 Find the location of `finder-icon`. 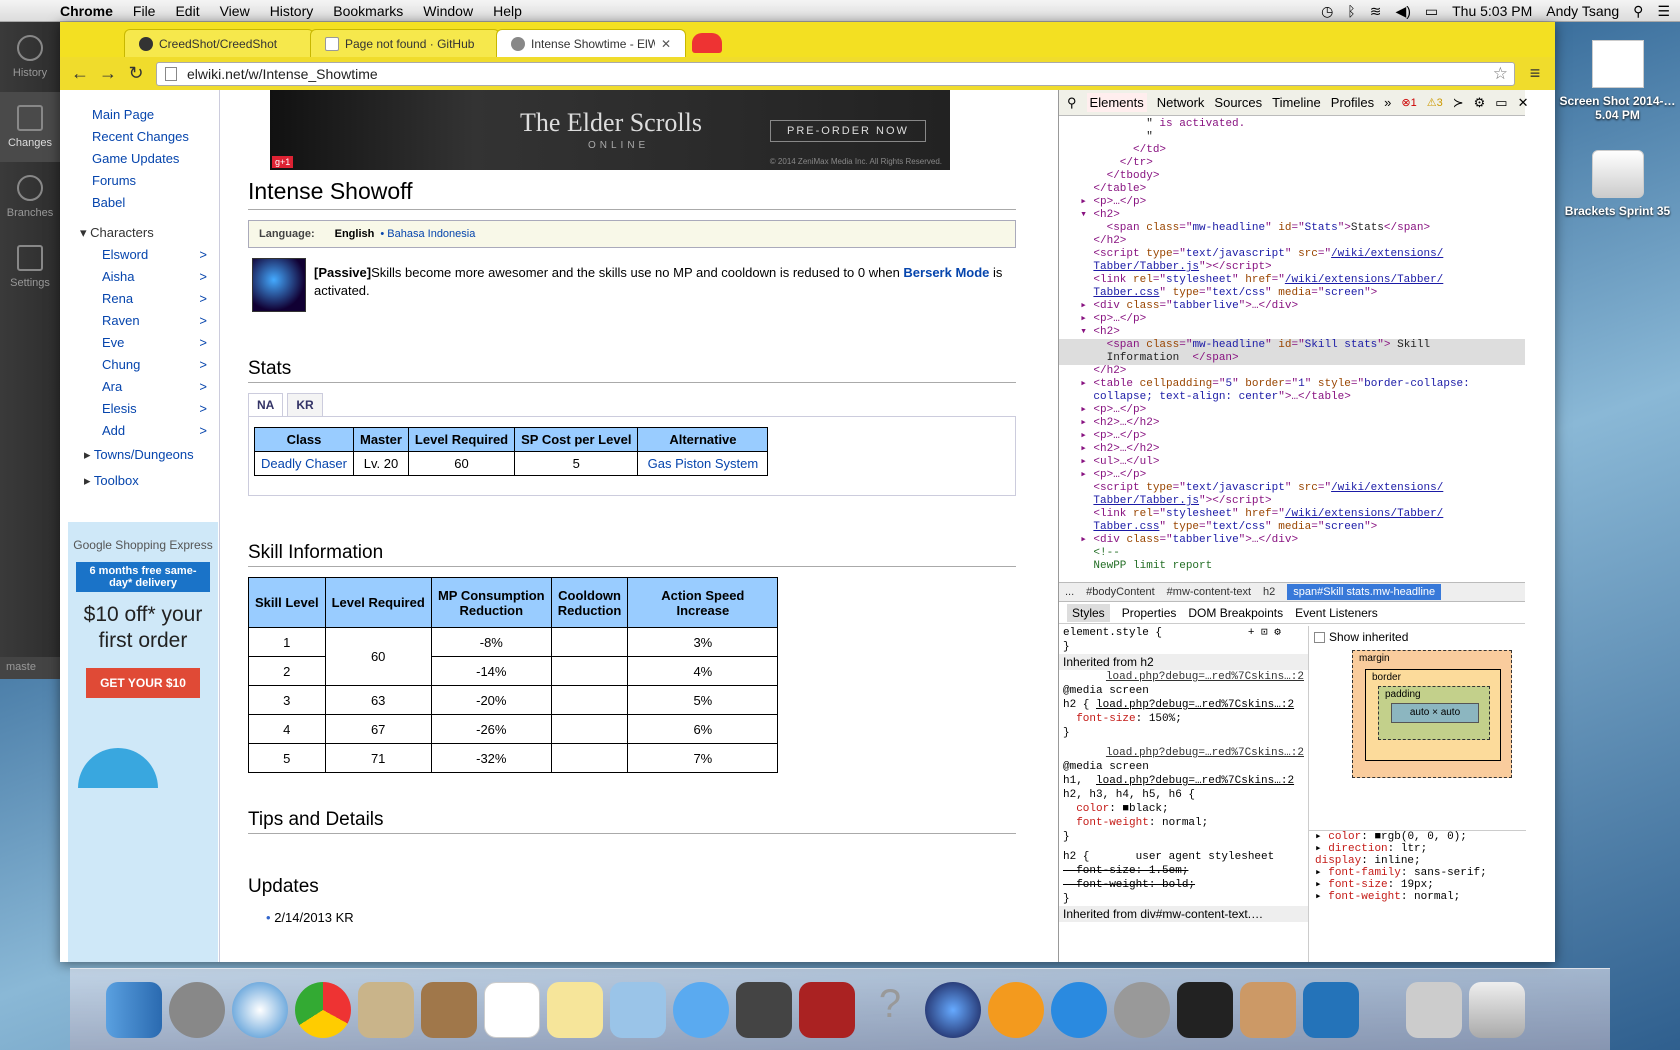

finder-icon is located at coordinates (134, 1009).